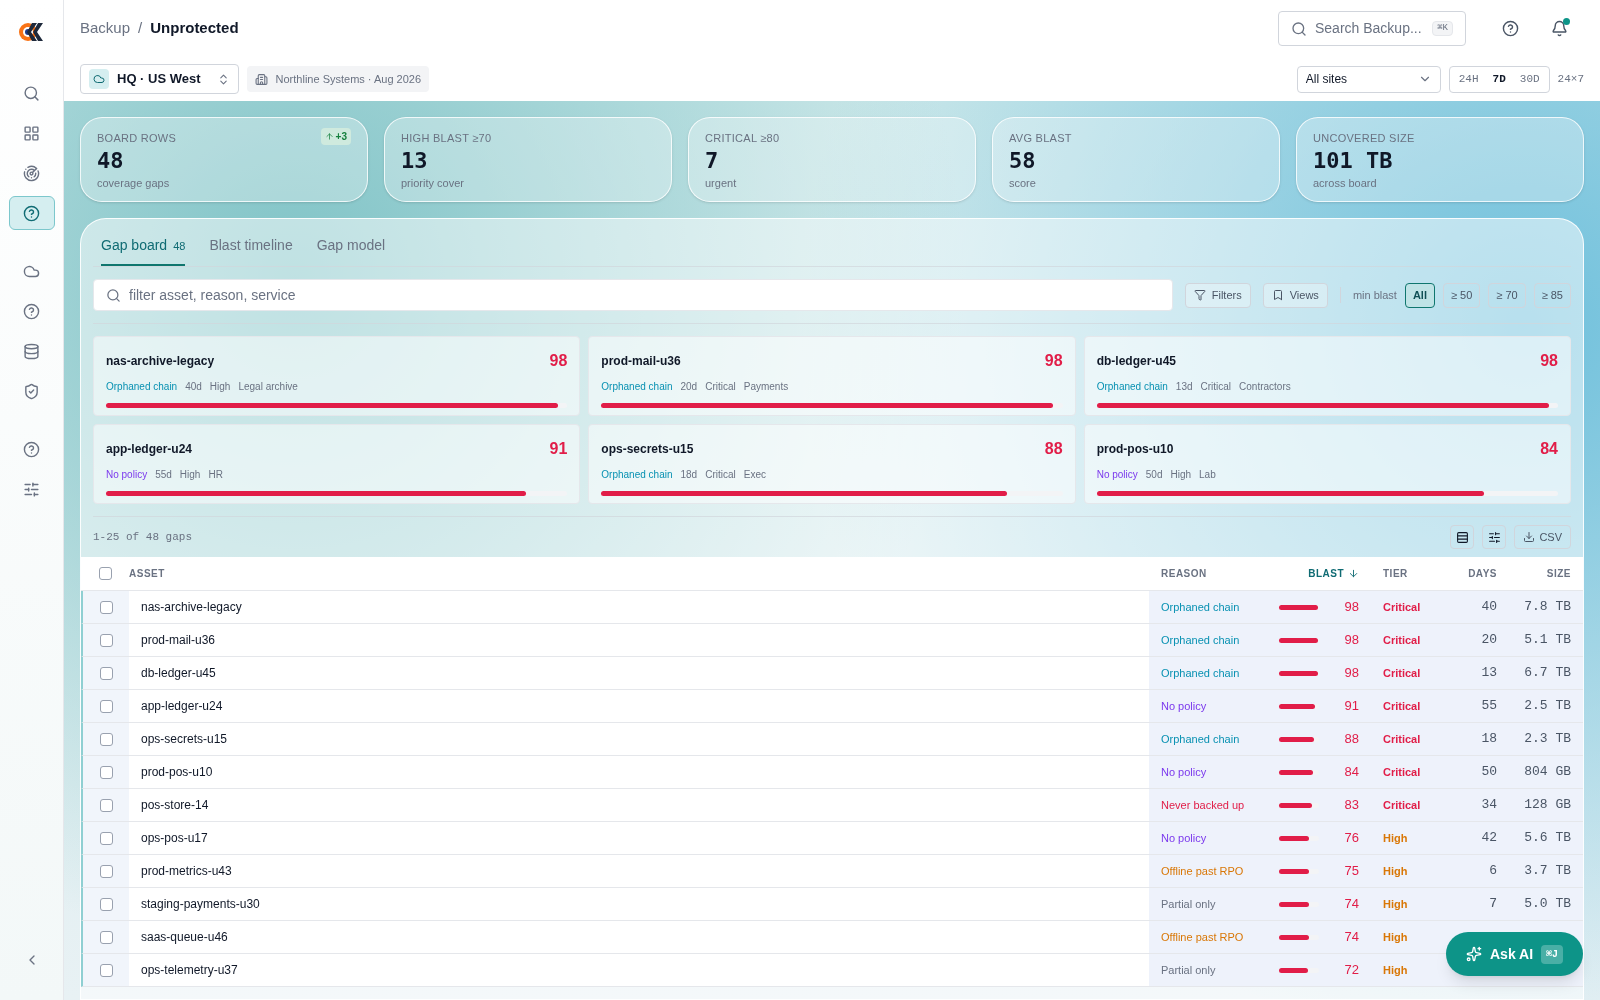 This screenshot has height=1000, width=1600. Describe the element at coordinates (1351, 772) in the screenshot. I see `blast-cell-text: 84` at that location.